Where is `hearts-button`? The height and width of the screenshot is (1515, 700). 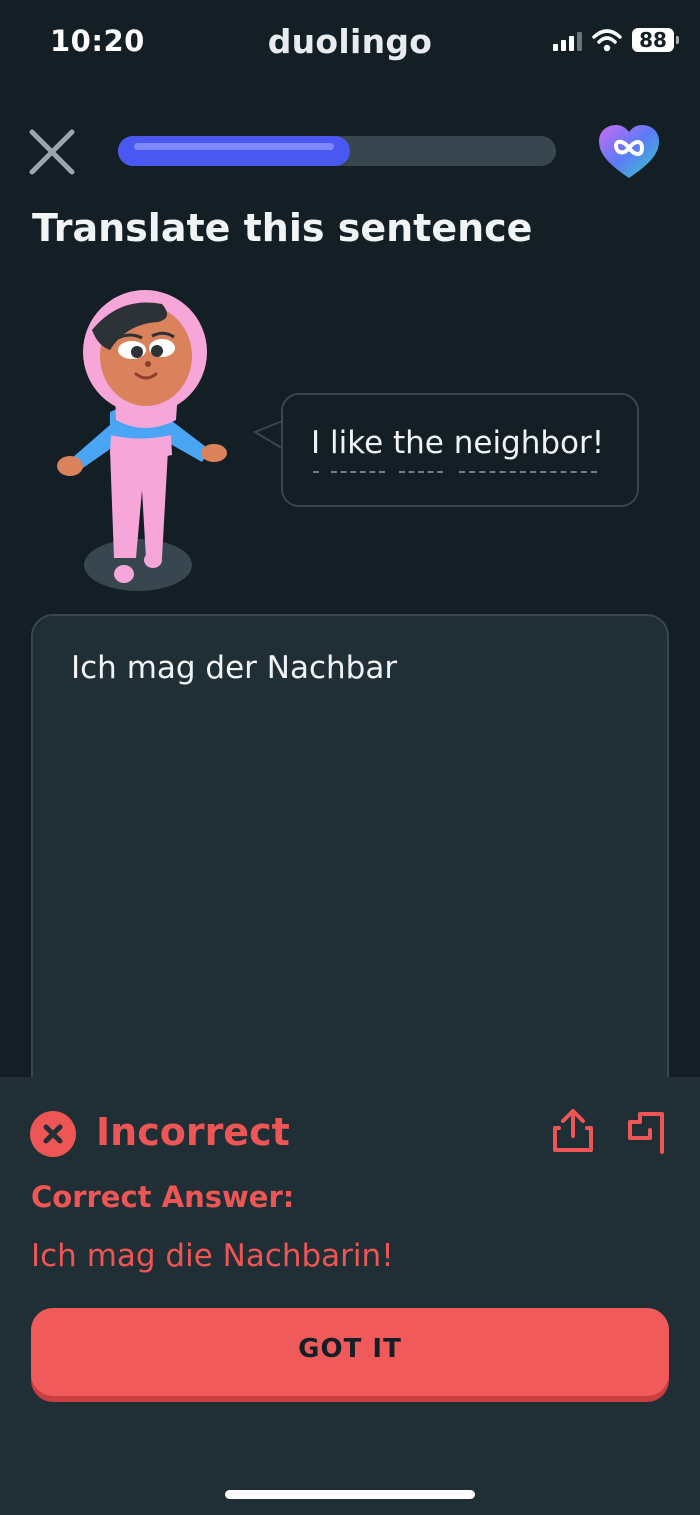 hearts-button is located at coordinates (629, 152).